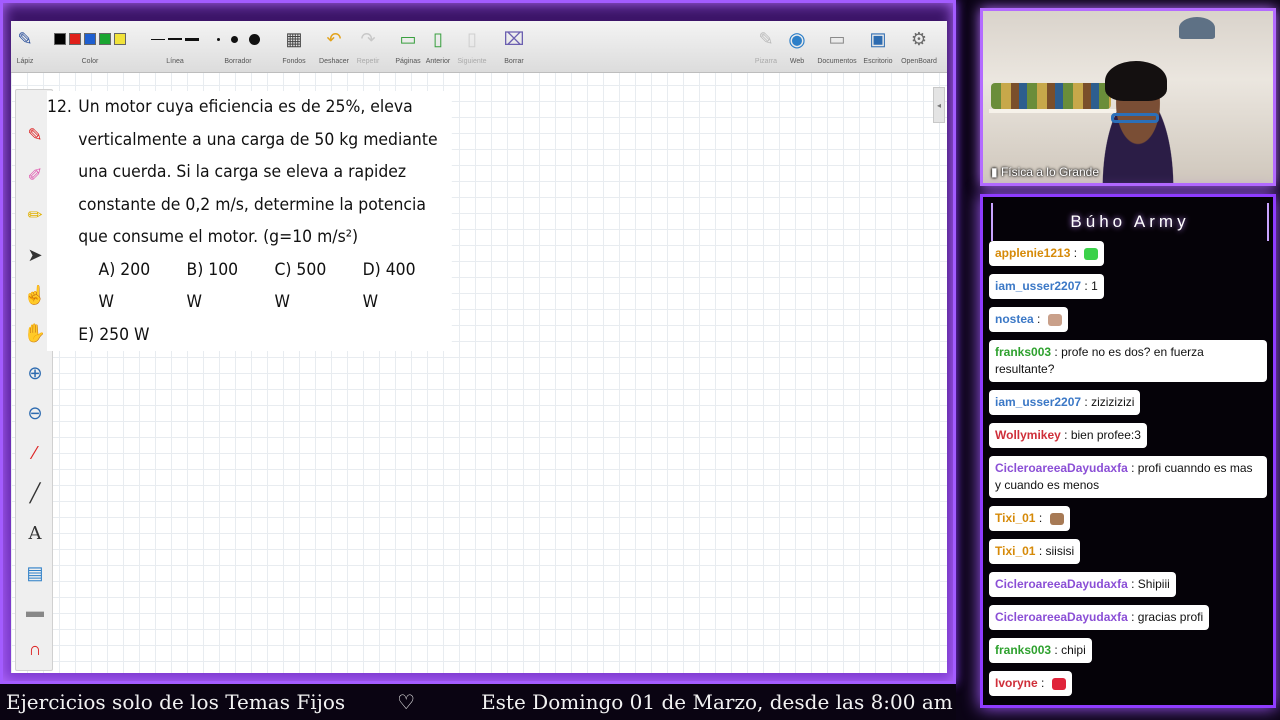 This screenshot has width=1280, height=720. What do you see at coordinates (334, 38) in the screenshot?
I see `undo-icon: ↶` at bounding box center [334, 38].